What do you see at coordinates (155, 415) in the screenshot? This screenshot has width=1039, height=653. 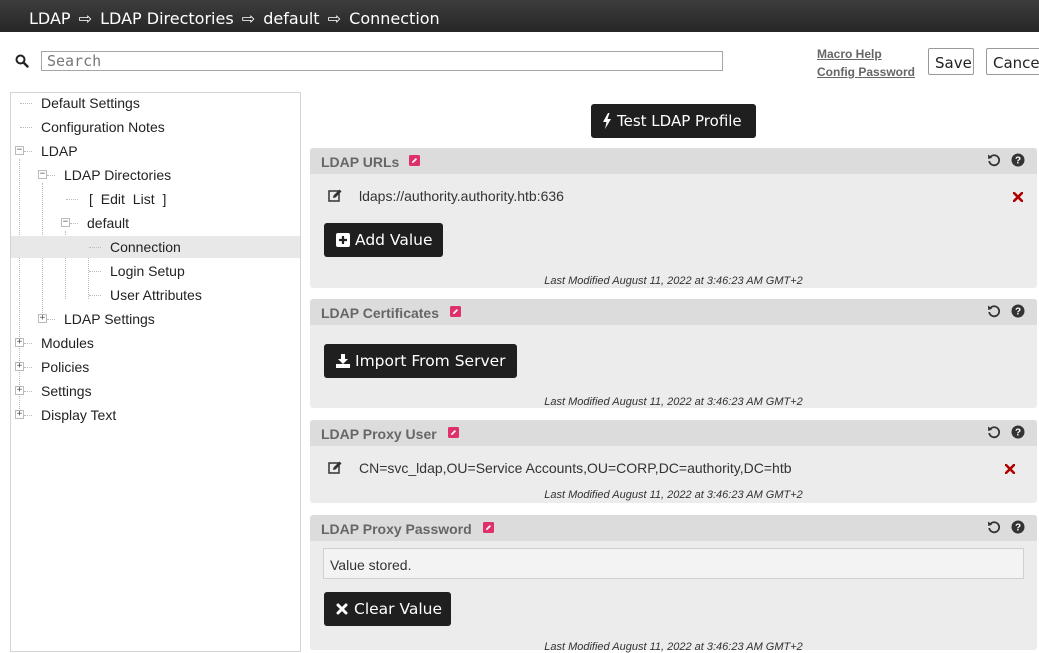 I see `tree-item-display-text: + Display Text` at bounding box center [155, 415].